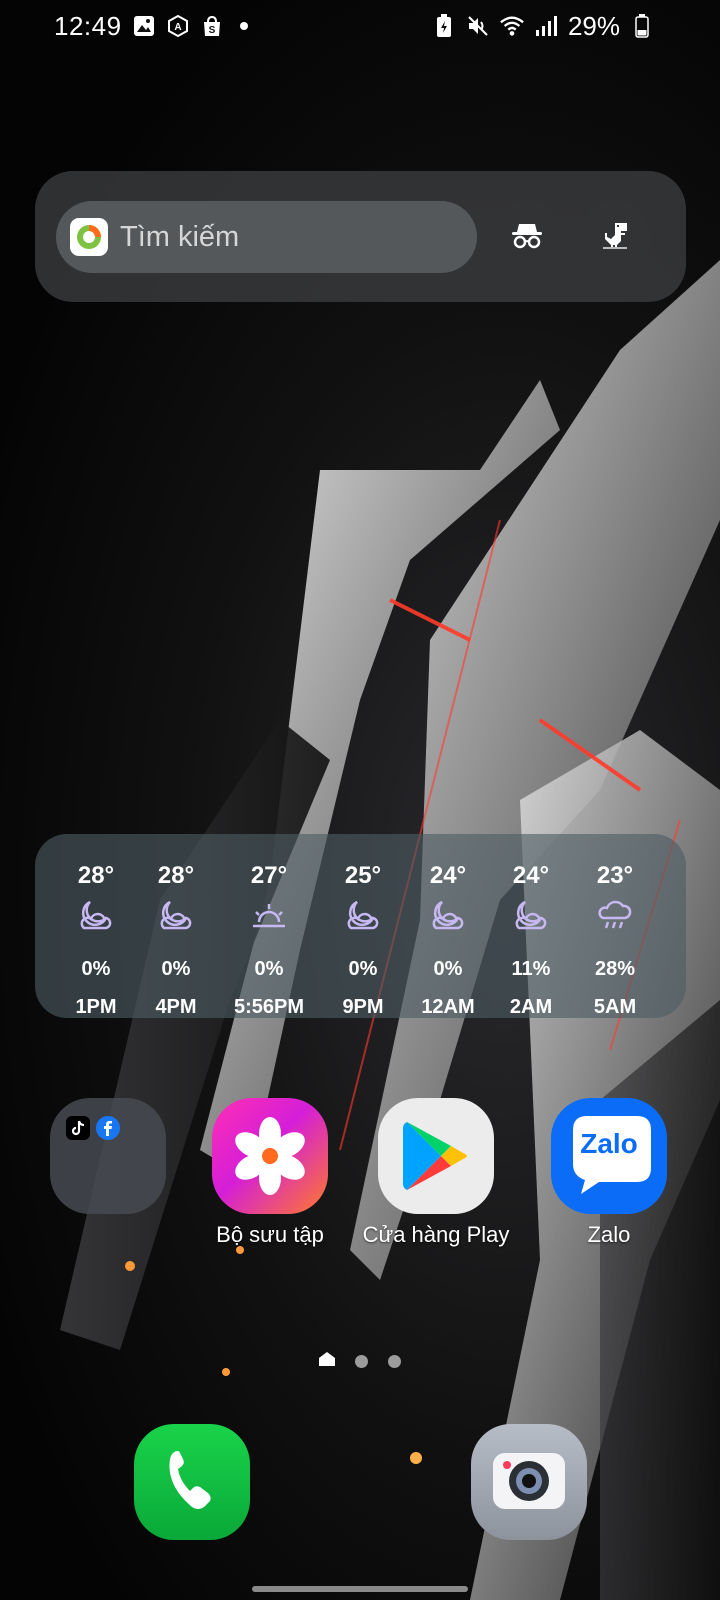 The height and width of the screenshot is (1600, 720). I want to click on app-folder, so click(108, 1160).